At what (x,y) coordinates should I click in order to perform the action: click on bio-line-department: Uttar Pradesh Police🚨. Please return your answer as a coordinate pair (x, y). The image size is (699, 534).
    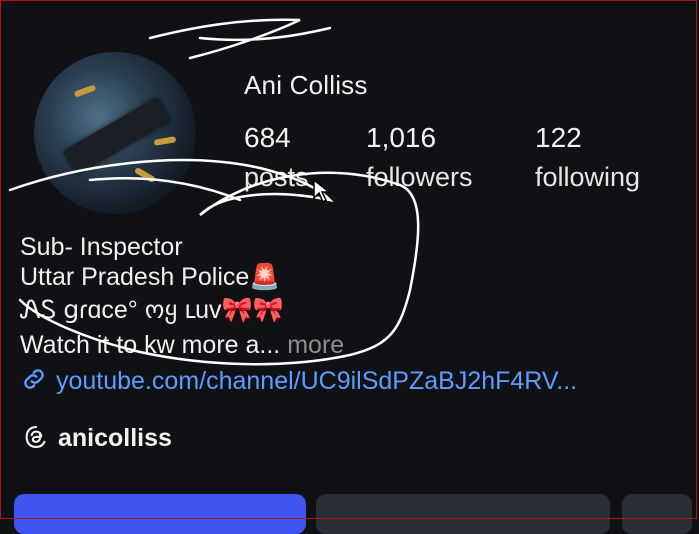
    Looking at the image, I should click on (150, 277).